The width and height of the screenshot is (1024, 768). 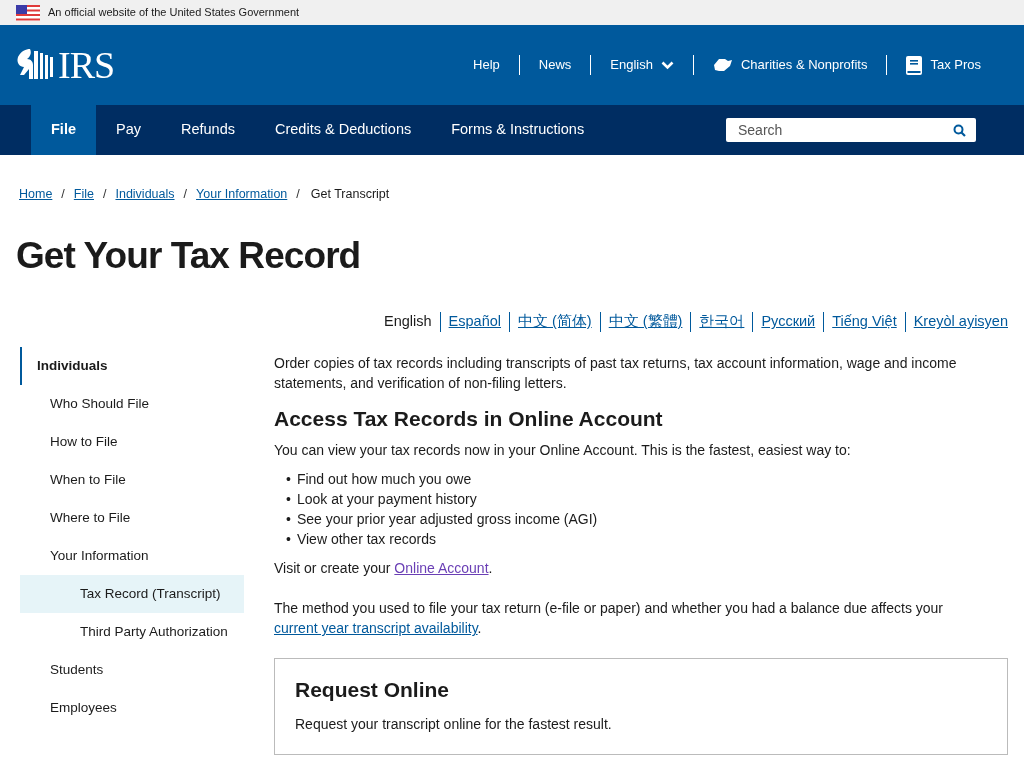 What do you see at coordinates (384, 569) in the screenshot?
I see `body-paragraph: Visit or create your Online Account.` at bounding box center [384, 569].